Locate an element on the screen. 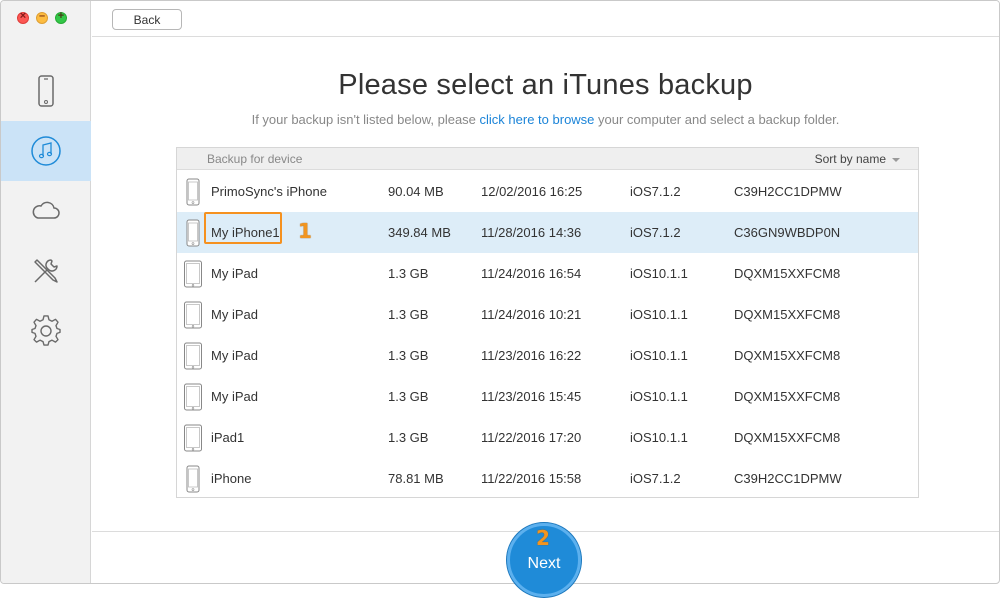 This screenshot has width=1000, height=608. maximize-window-button is located at coordinates (61, 17).